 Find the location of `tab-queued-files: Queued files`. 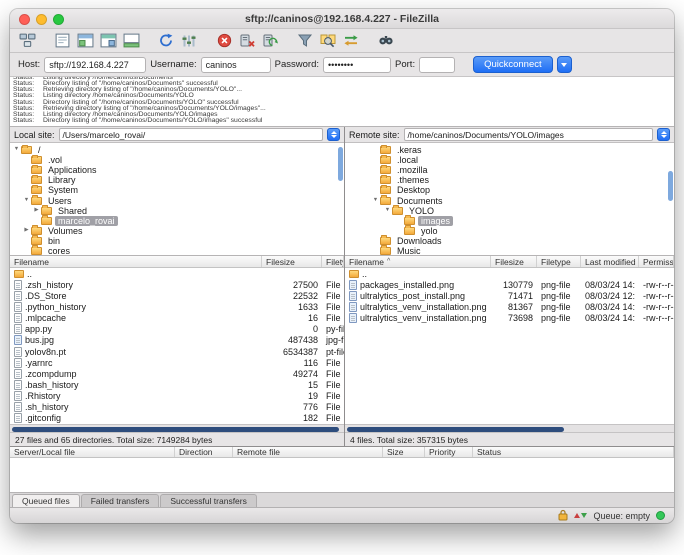

tab-queued-files: Queued files is located at coordinates (46, 500).